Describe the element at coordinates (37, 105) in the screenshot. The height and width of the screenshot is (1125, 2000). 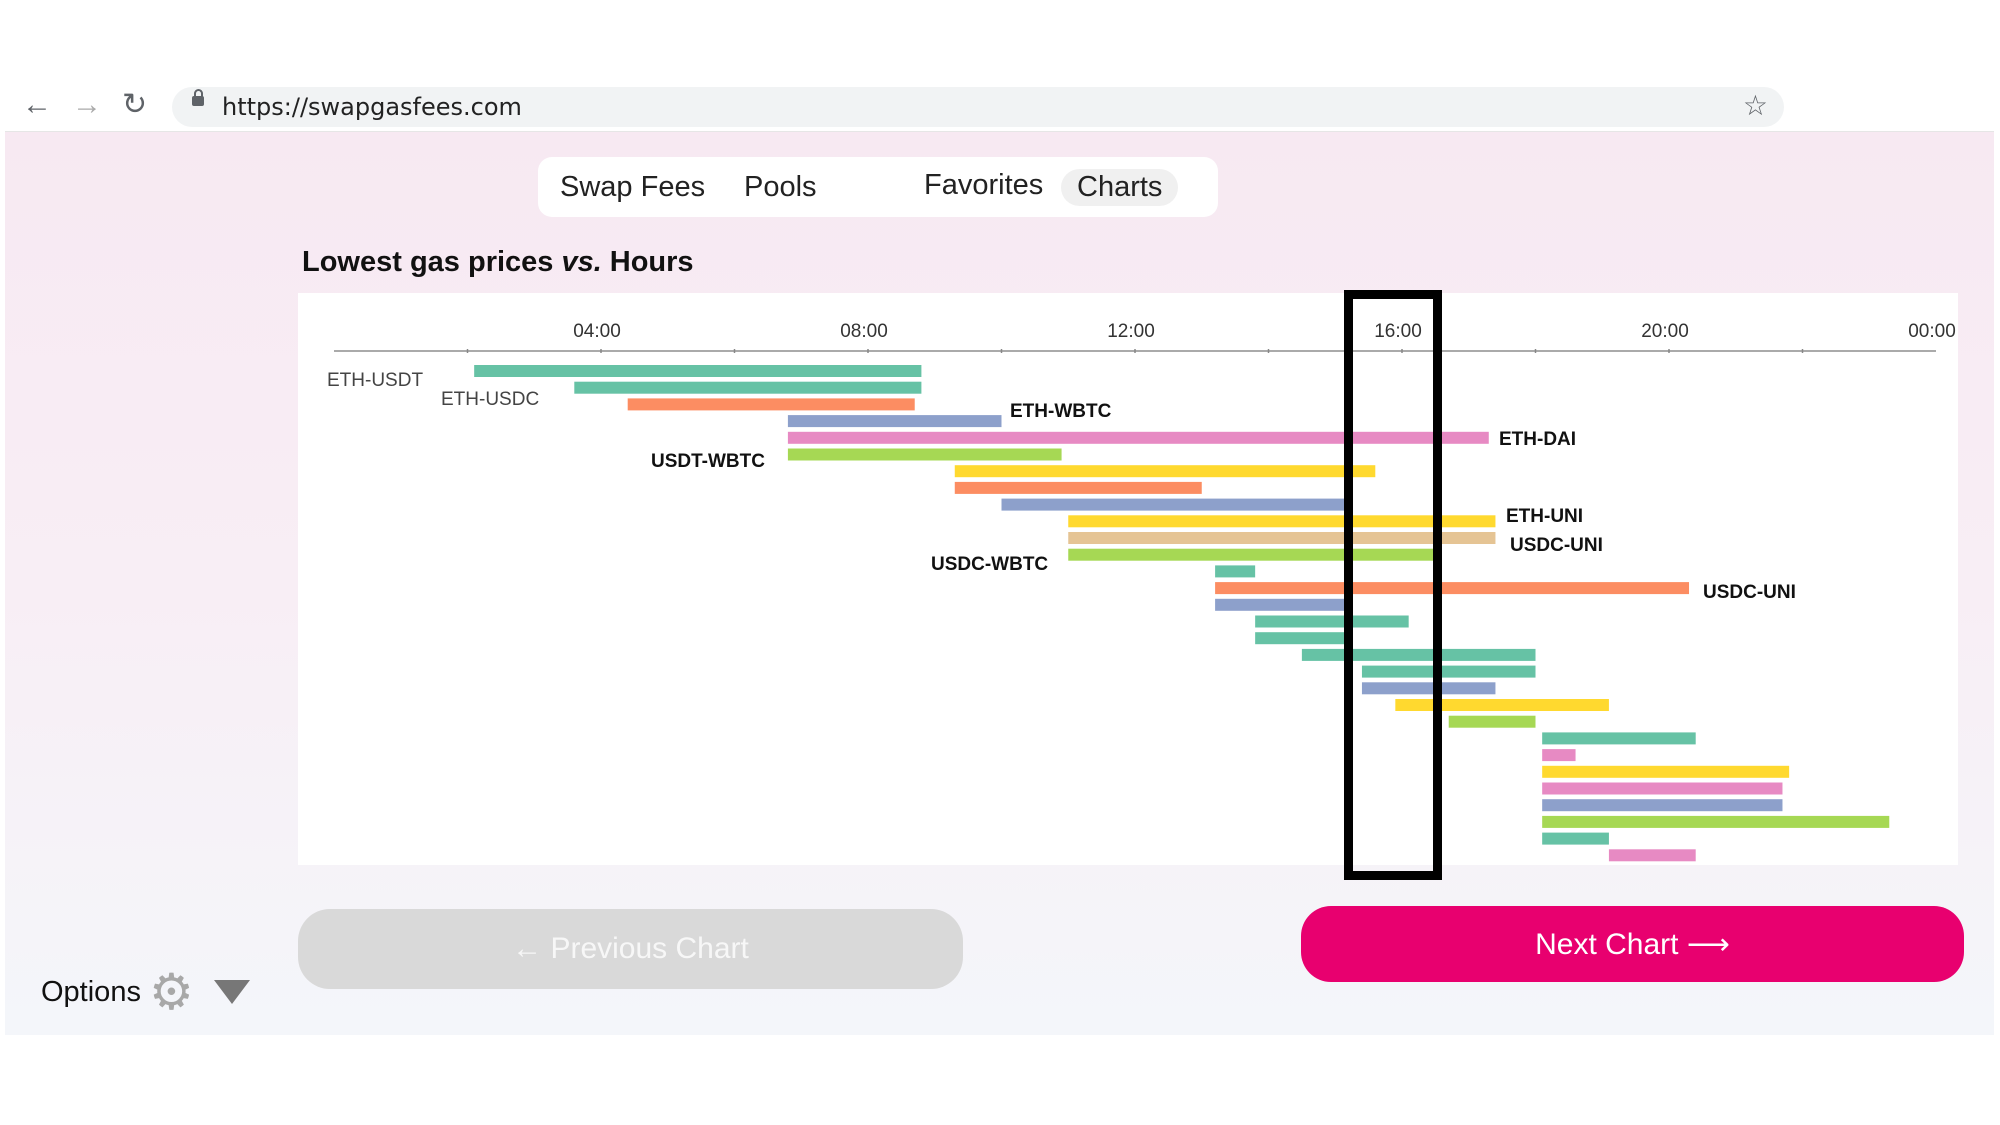
I see `back-icon: ←` at that location.